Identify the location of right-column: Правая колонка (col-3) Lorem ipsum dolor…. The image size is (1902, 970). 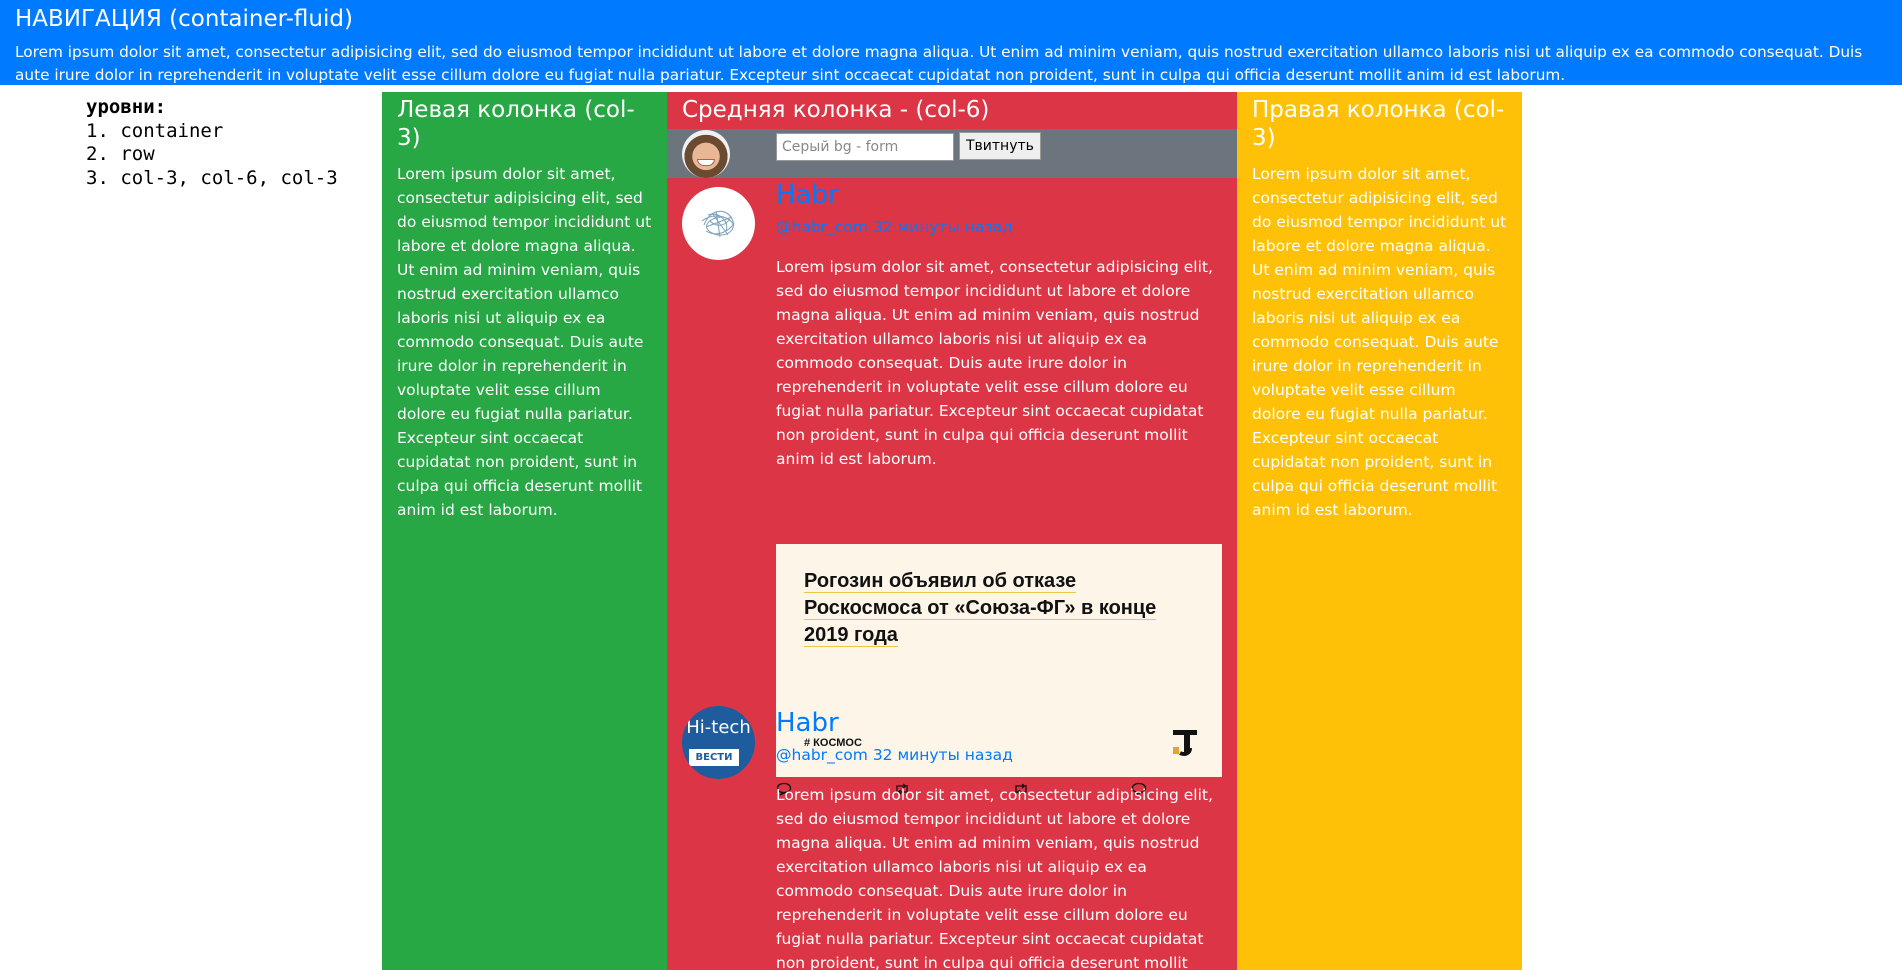
(1379, 531).